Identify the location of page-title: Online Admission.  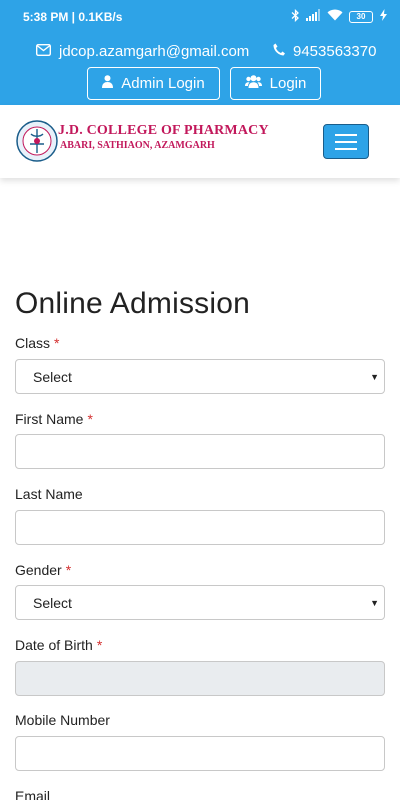
(132, 303).